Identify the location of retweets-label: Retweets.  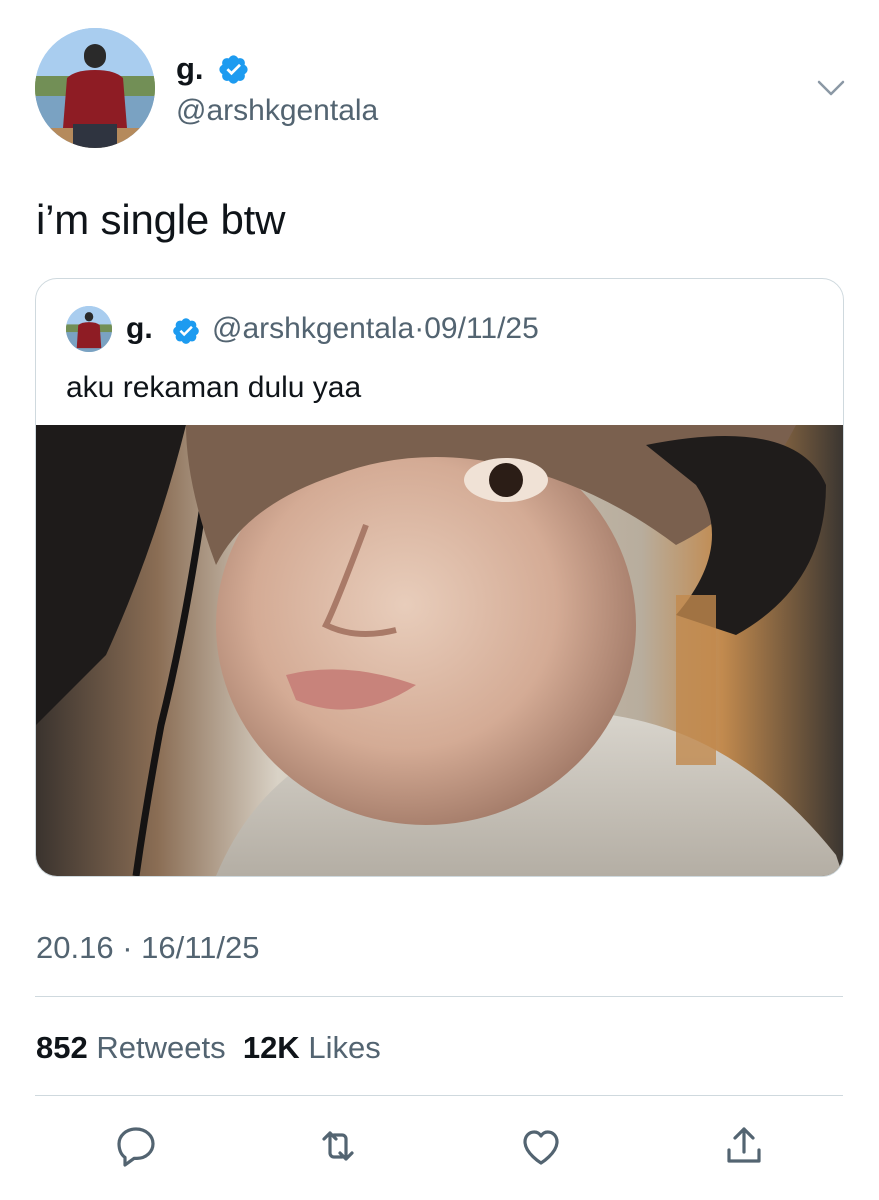
(160, 1047).